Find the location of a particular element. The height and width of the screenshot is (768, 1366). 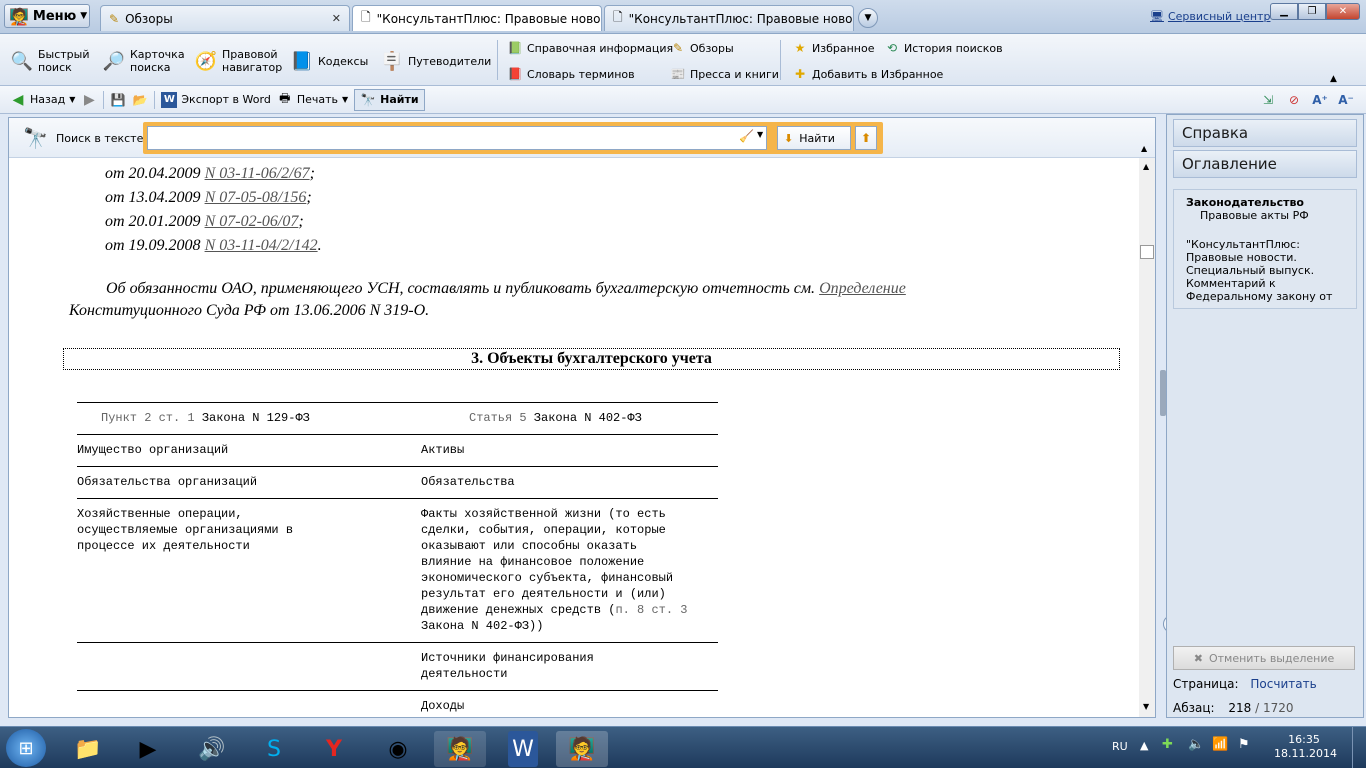

folder-icon: 📂 is located at coordinates (140, 99).